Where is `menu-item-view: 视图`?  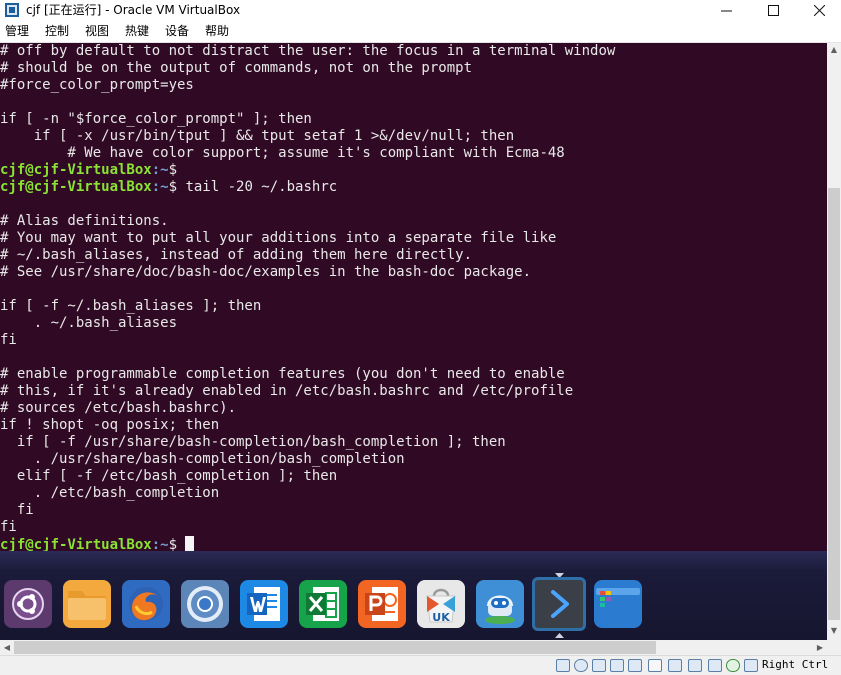 menu-item-view: 视图 is located at coordinates (97, 31).